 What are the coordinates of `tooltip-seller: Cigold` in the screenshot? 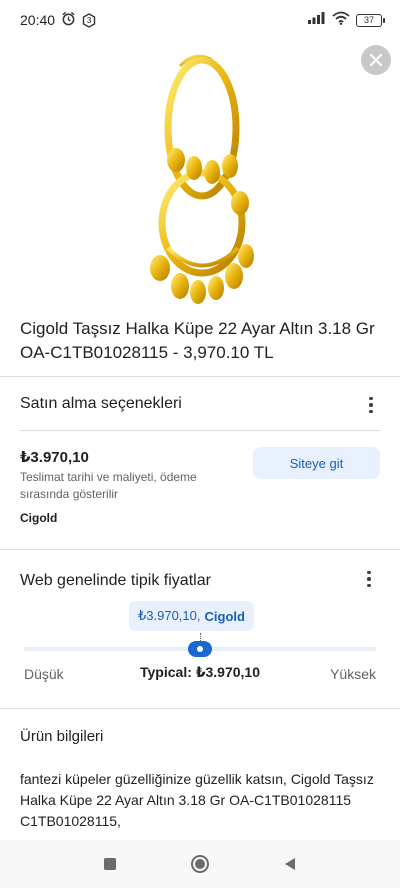 It's located at (224, 616).